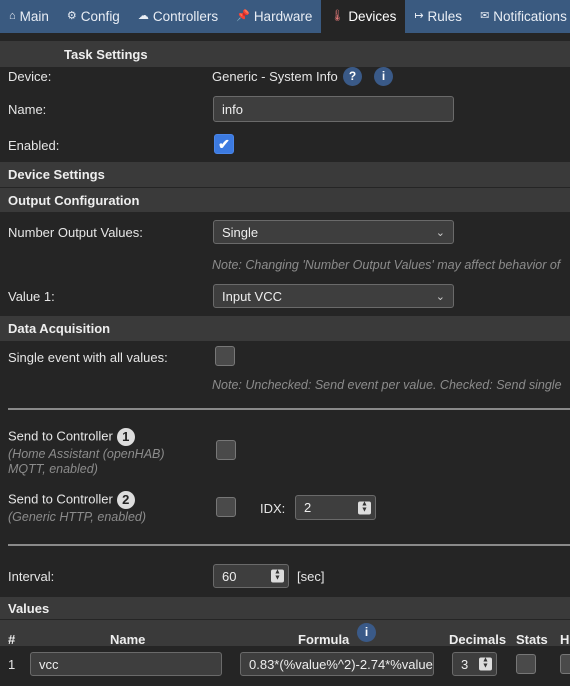  Describe the element at coordinates (226, 507) in the screenshot. I see `controller2-checkbox` at that location.